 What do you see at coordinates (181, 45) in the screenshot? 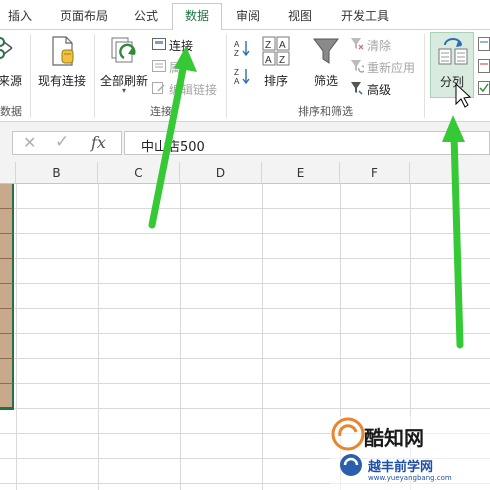
I see `connections-label: 连接` at bounding box center [181, 45].